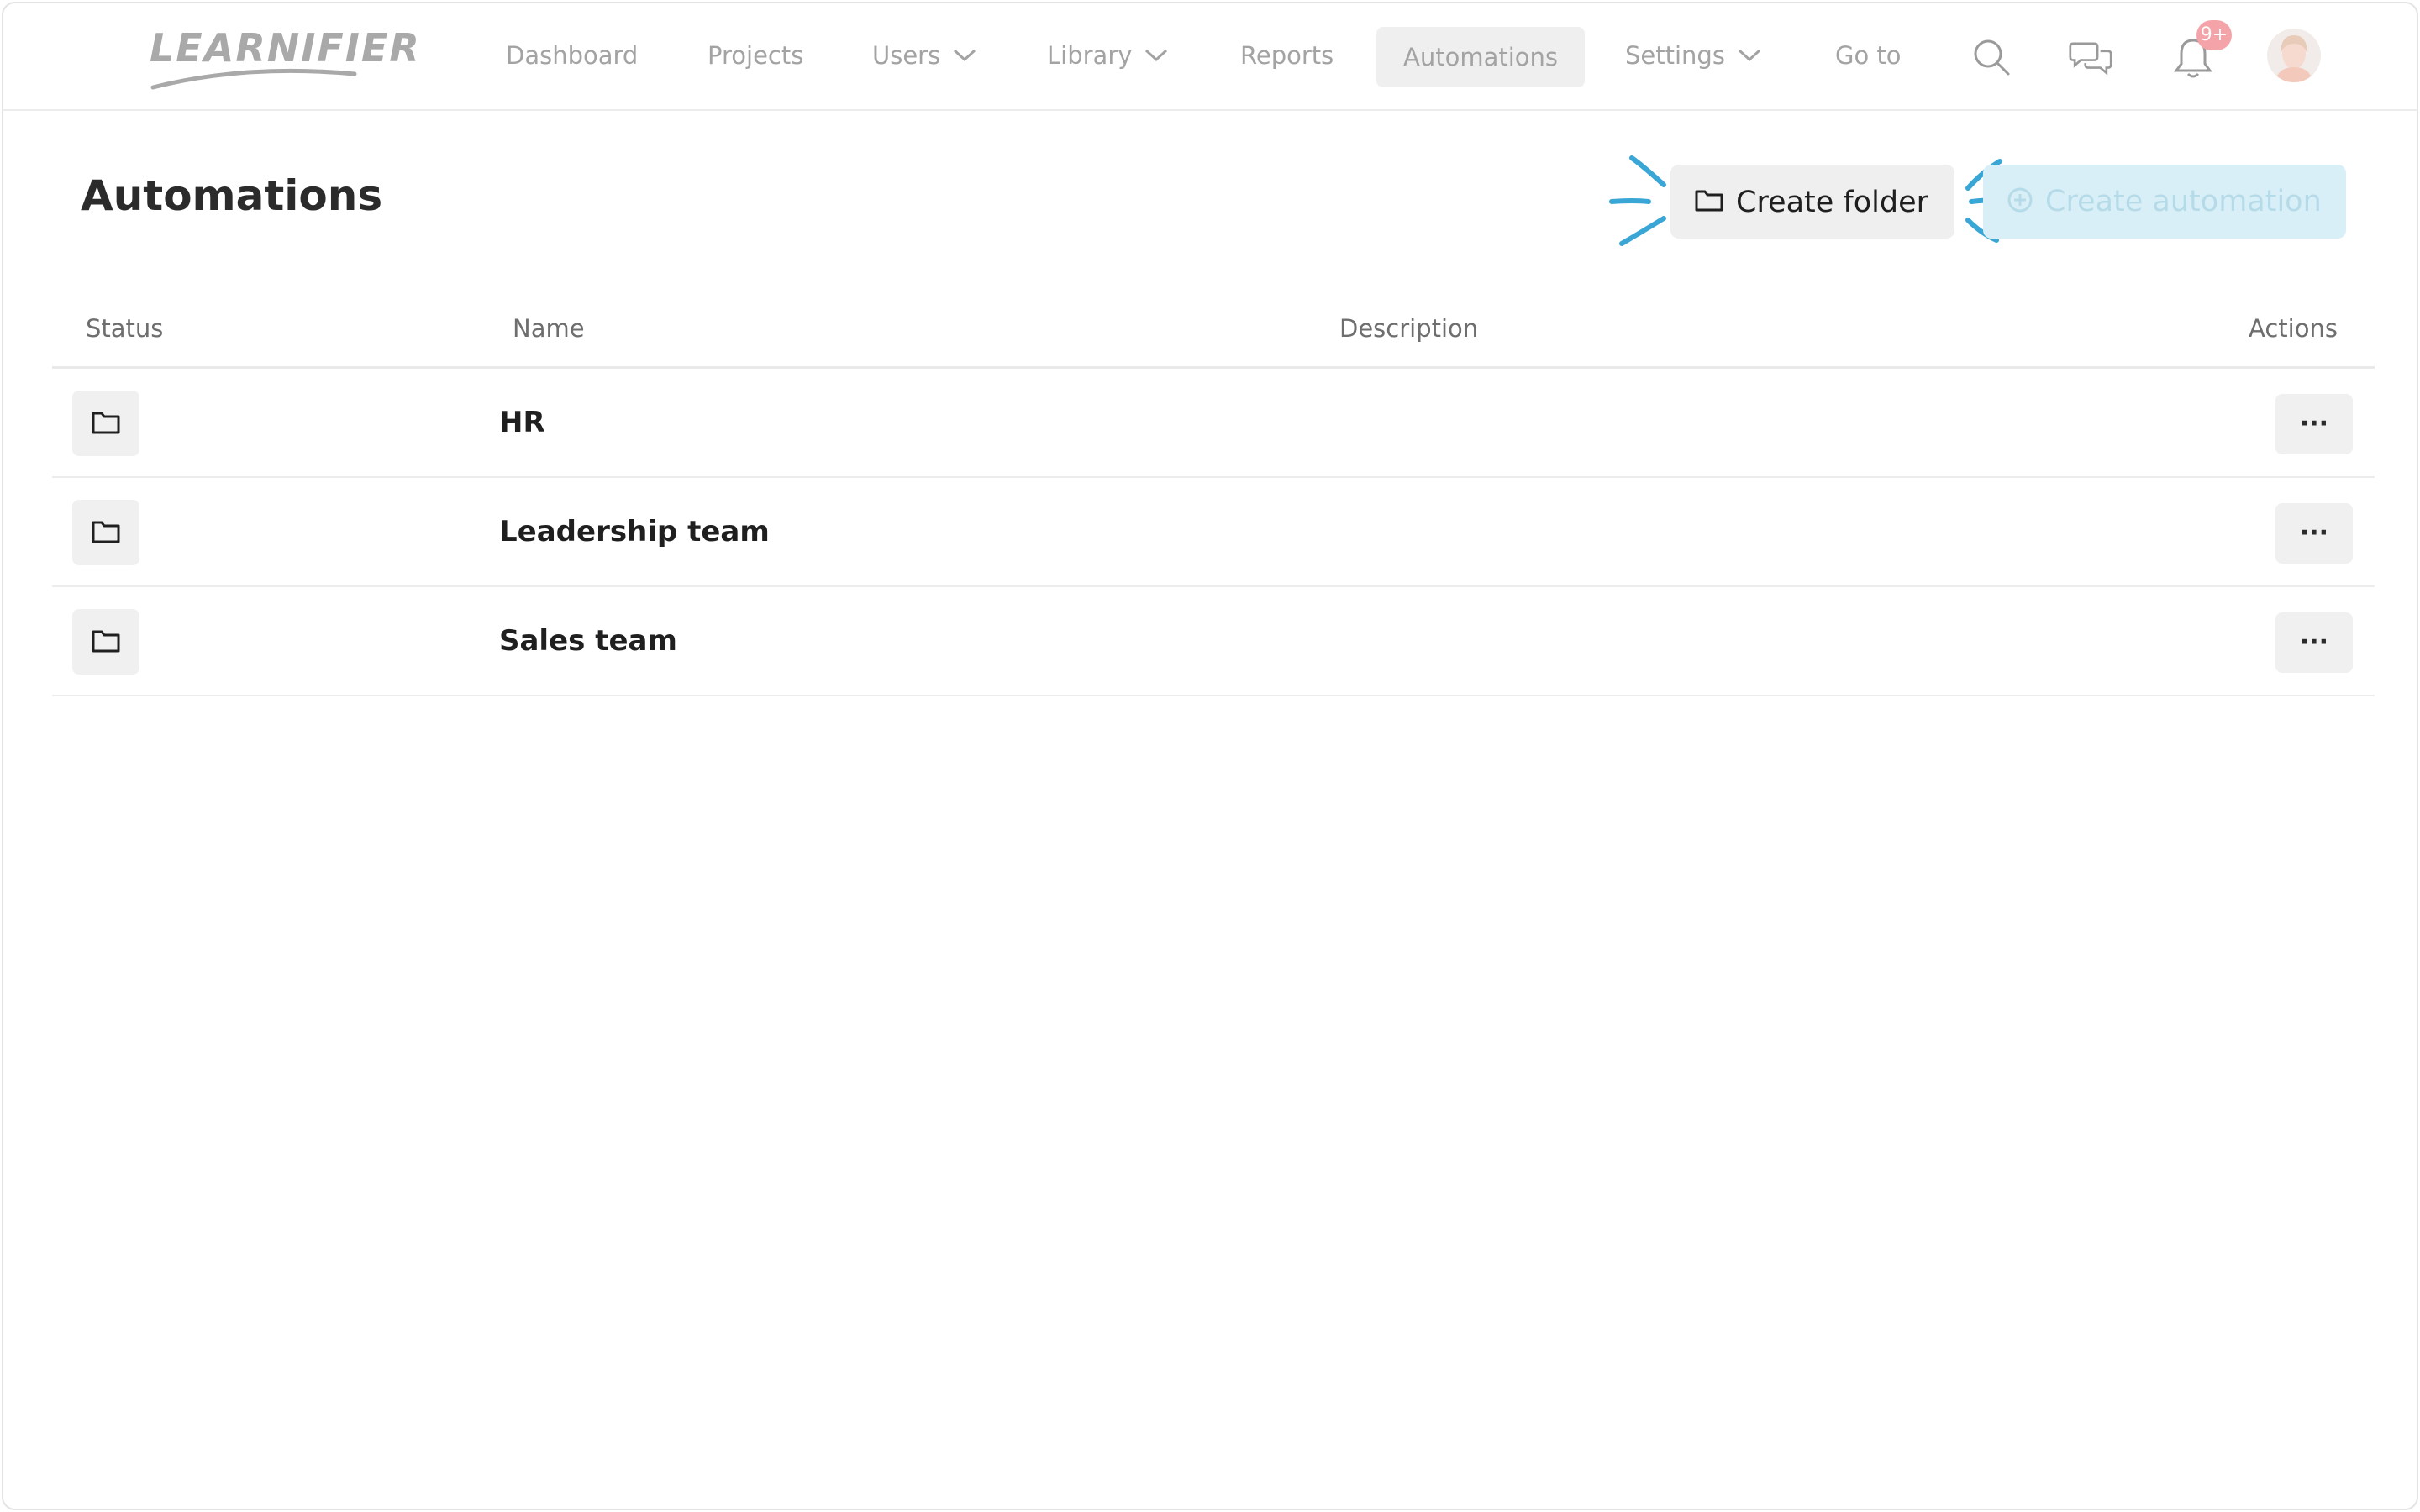 The height and width of the screenshot is (1512, 2420). What do you see at coordinates (2293, 328) in the screenshot?
I see `column-header-actions: Actions` at bounding box center [2293, 328].